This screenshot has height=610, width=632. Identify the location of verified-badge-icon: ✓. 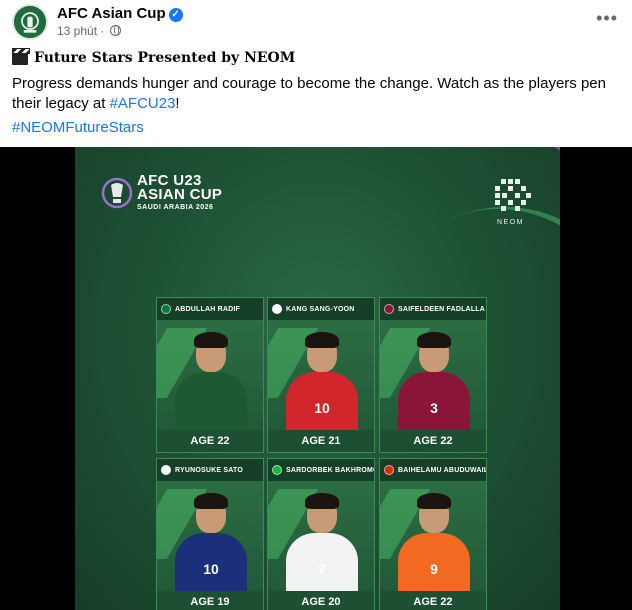
(175, 15).